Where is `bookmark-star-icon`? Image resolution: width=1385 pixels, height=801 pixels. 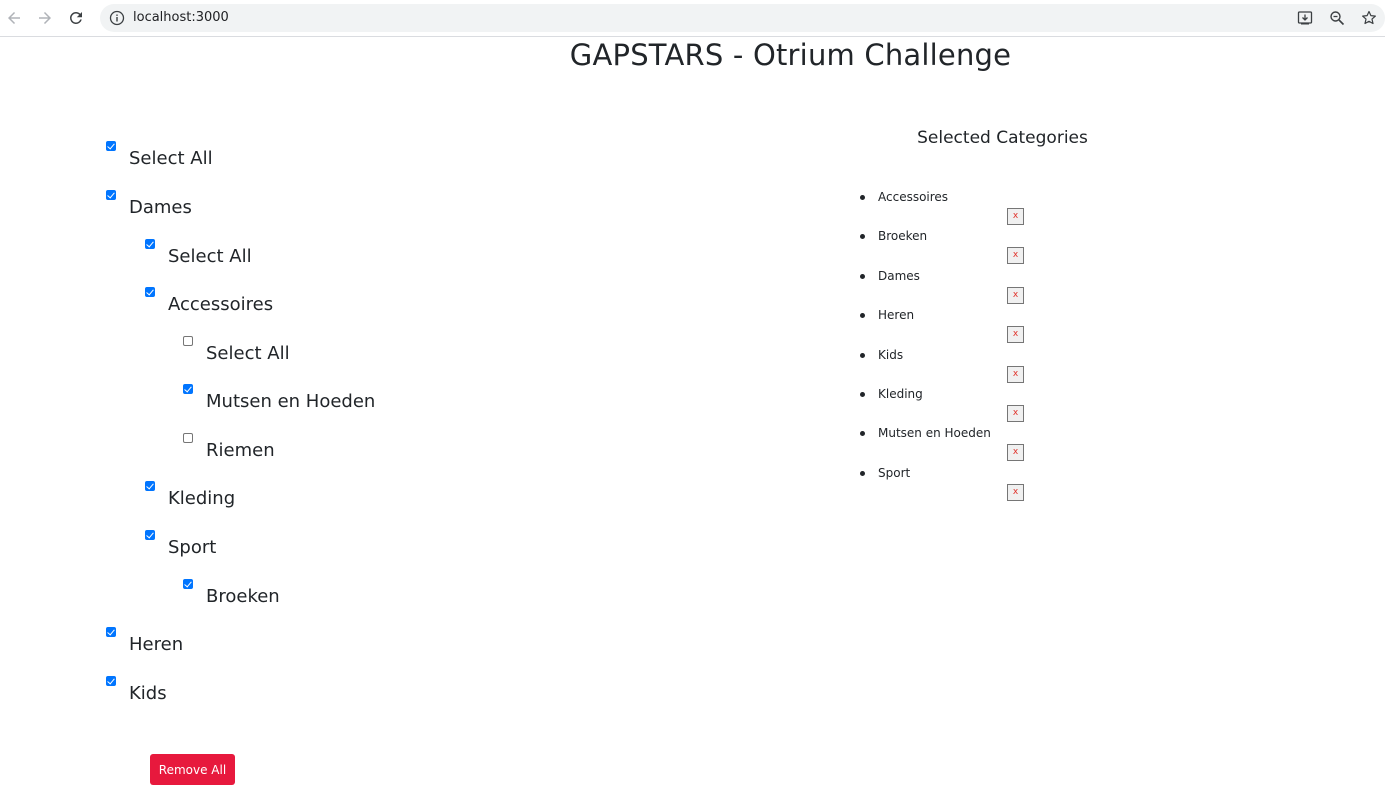
bookmark-star-icon is located at coordinates (1369, 18).